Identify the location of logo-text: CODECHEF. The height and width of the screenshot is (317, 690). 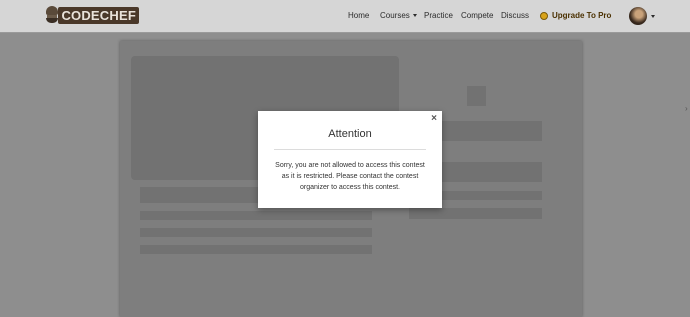
(98, 15).